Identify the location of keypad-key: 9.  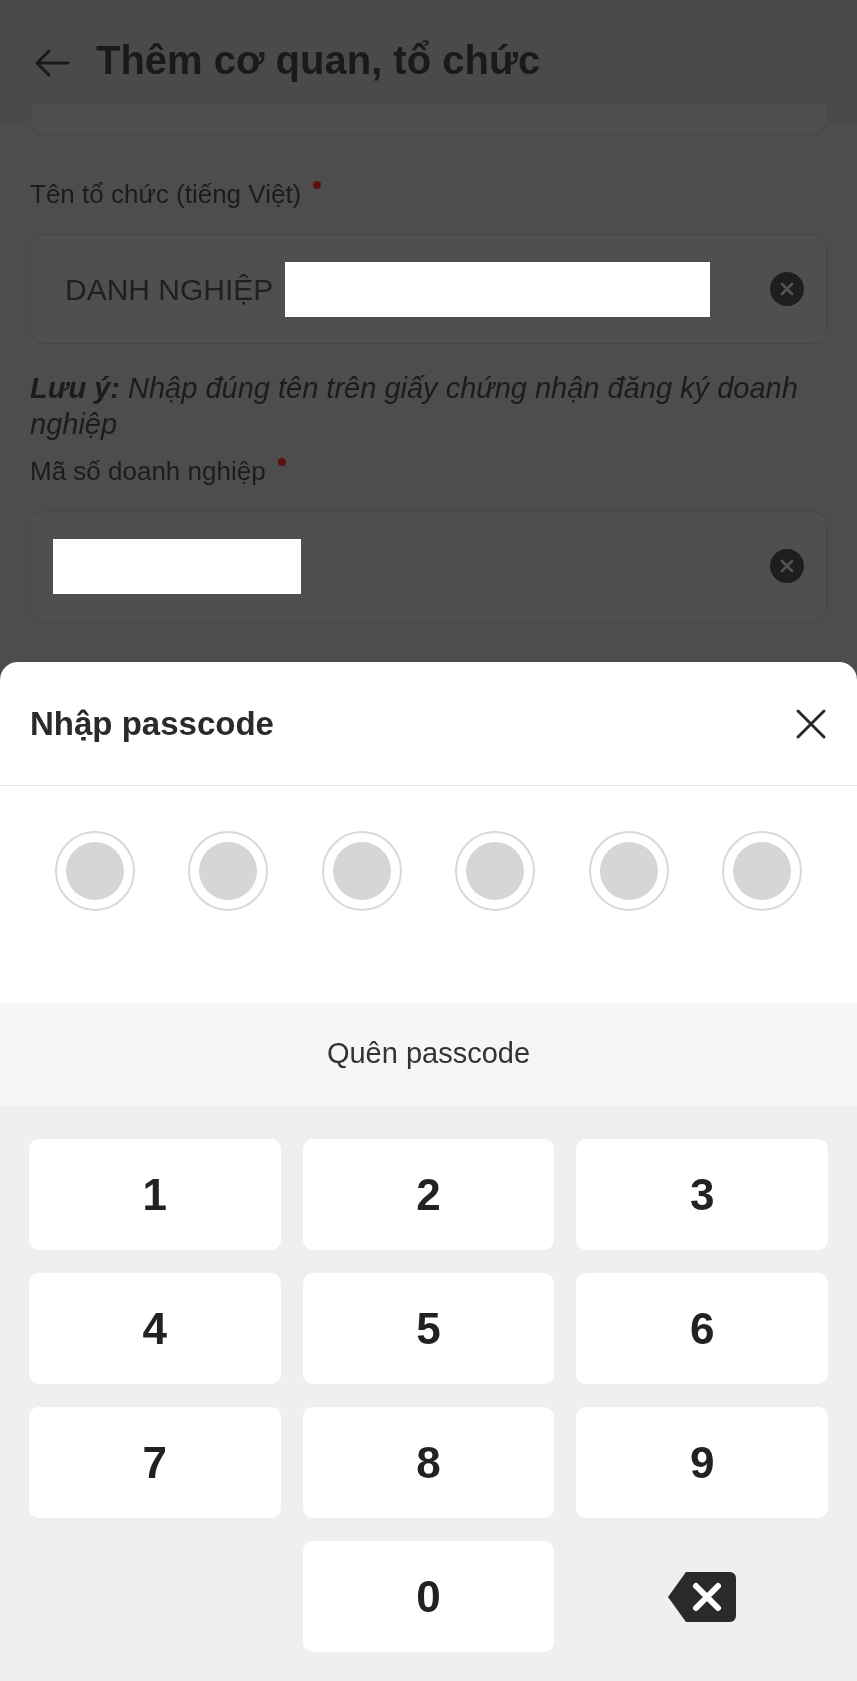
(702, 1462).